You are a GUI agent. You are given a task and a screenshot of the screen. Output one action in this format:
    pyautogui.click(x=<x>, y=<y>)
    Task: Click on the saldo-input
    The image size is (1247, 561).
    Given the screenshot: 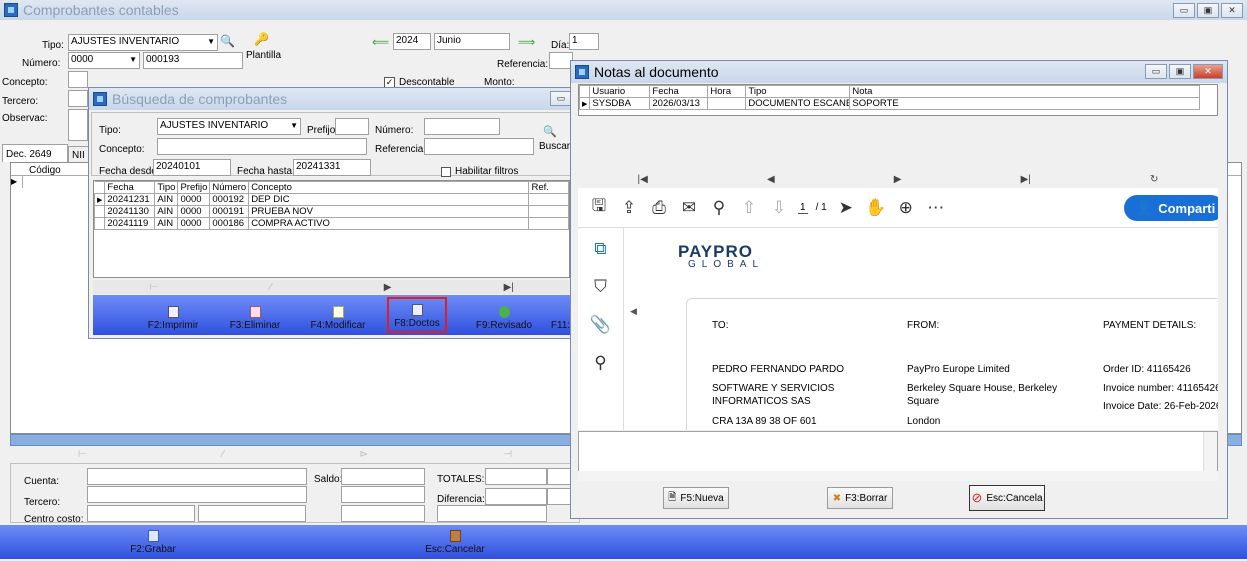 What is the action you would take?
    pyautogui.click(x=383, y=476)
    